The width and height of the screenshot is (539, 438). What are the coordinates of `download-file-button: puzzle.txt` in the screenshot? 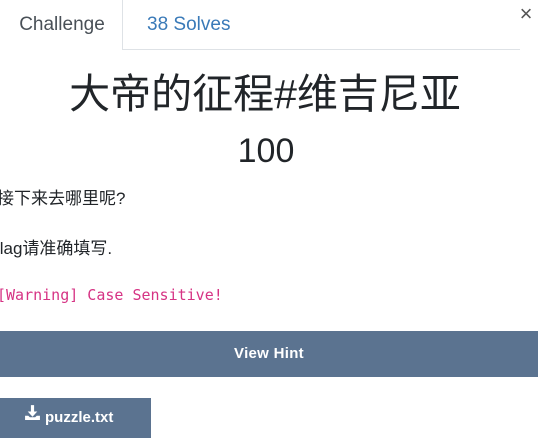 It's located at (75, 418).